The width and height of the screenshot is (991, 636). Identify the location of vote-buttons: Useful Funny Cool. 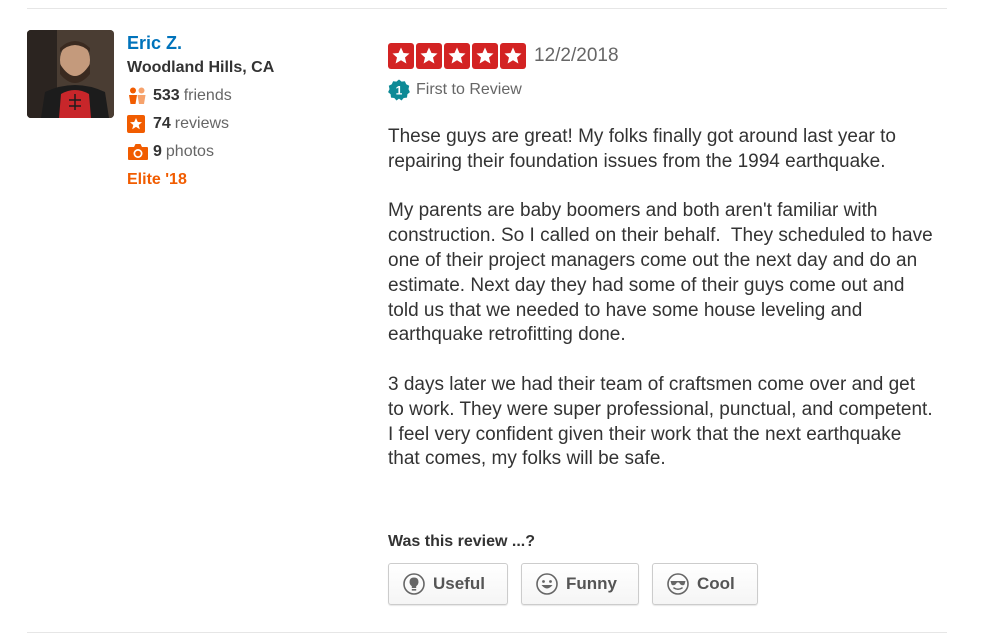
(579, 584).